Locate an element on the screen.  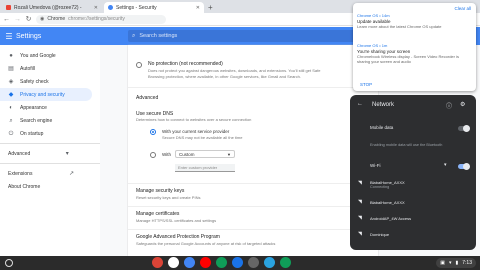
network-name: Dominique is located at coordinates (379, 234).